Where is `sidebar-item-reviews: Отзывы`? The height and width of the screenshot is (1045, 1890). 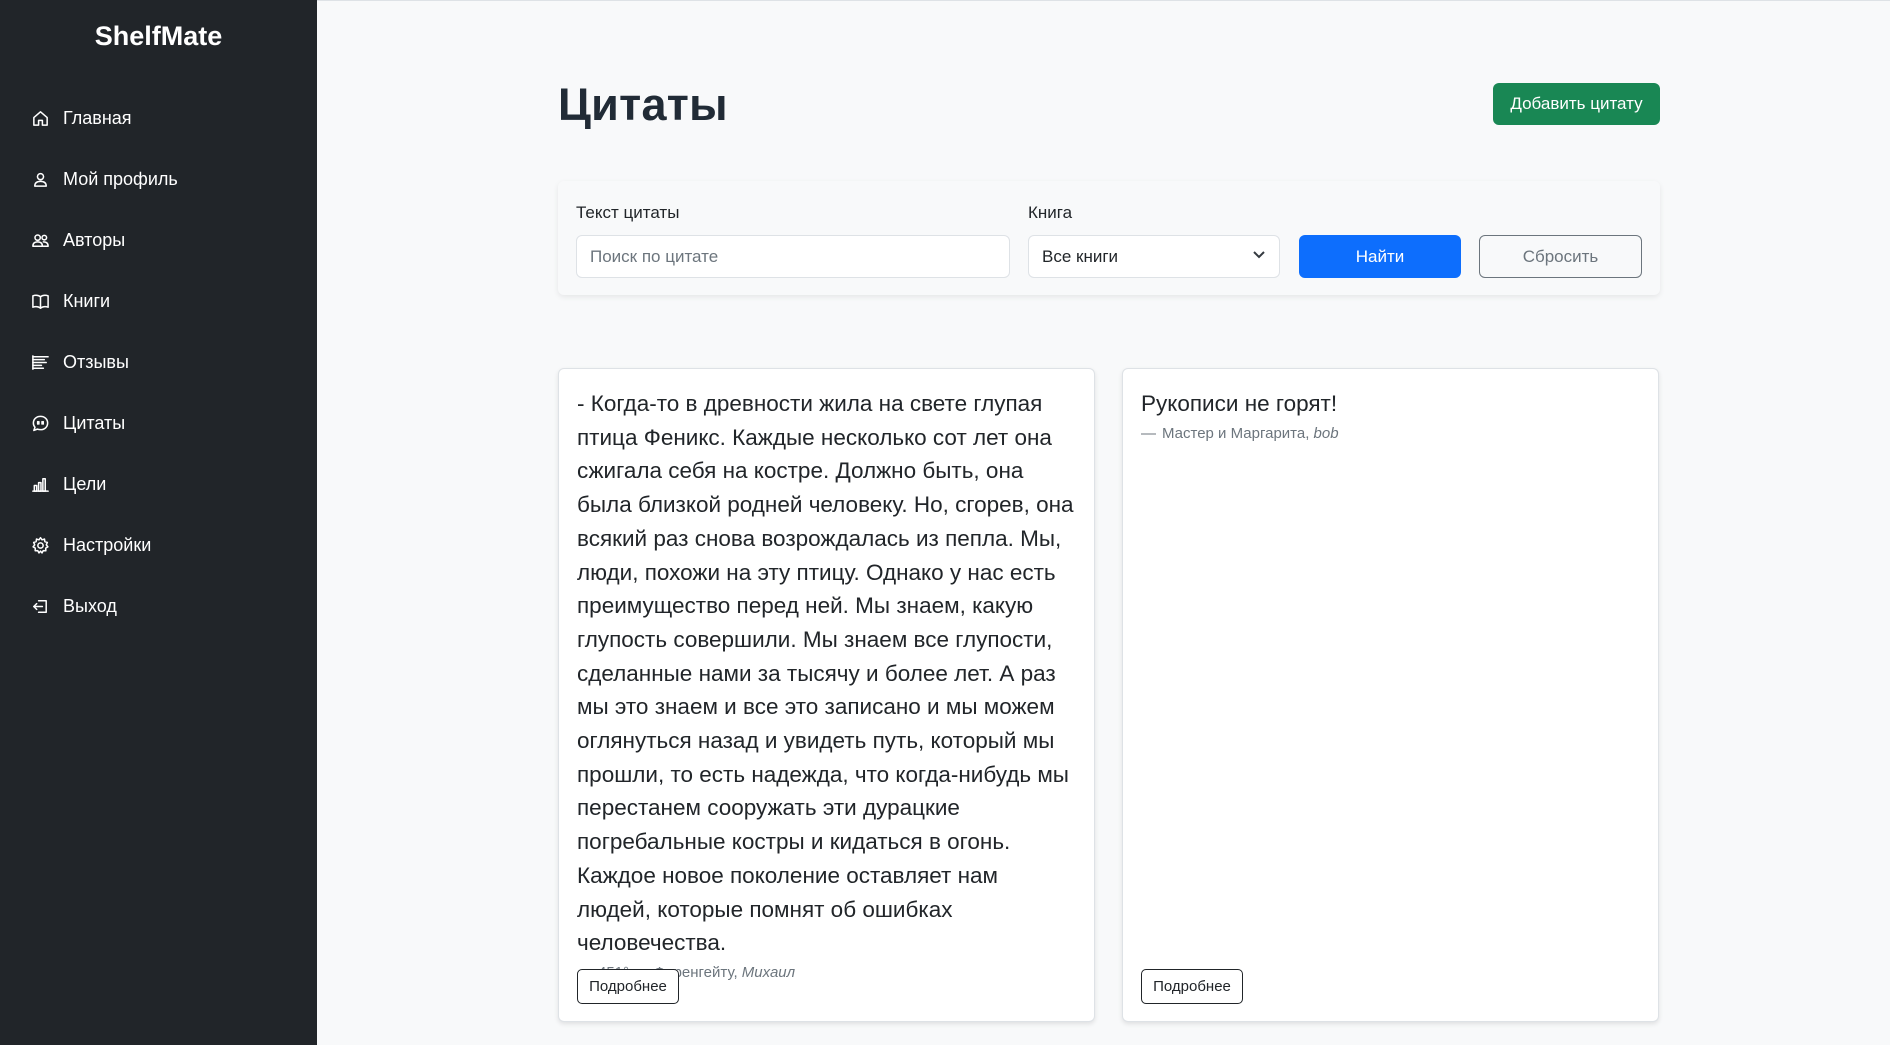
sidebar-item-reviews: Отзывы is located at coordinates (158, 362).